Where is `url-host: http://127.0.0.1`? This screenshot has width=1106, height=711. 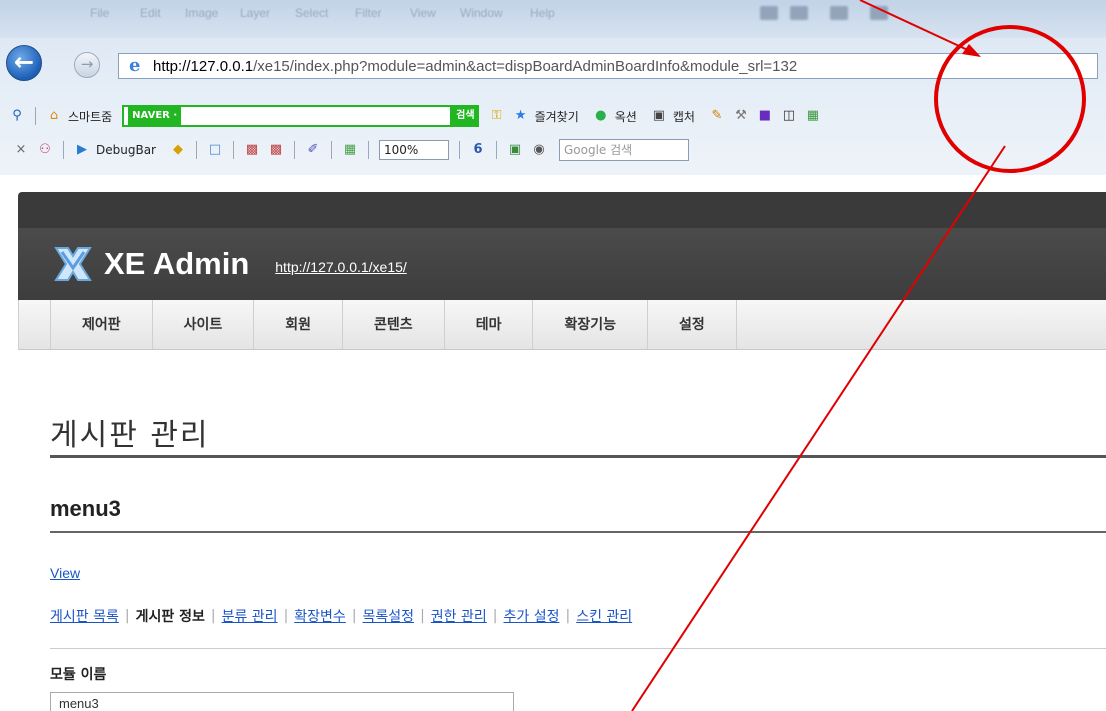
url-host: http://127.0.0.1 is located at coordinates (203, 66).